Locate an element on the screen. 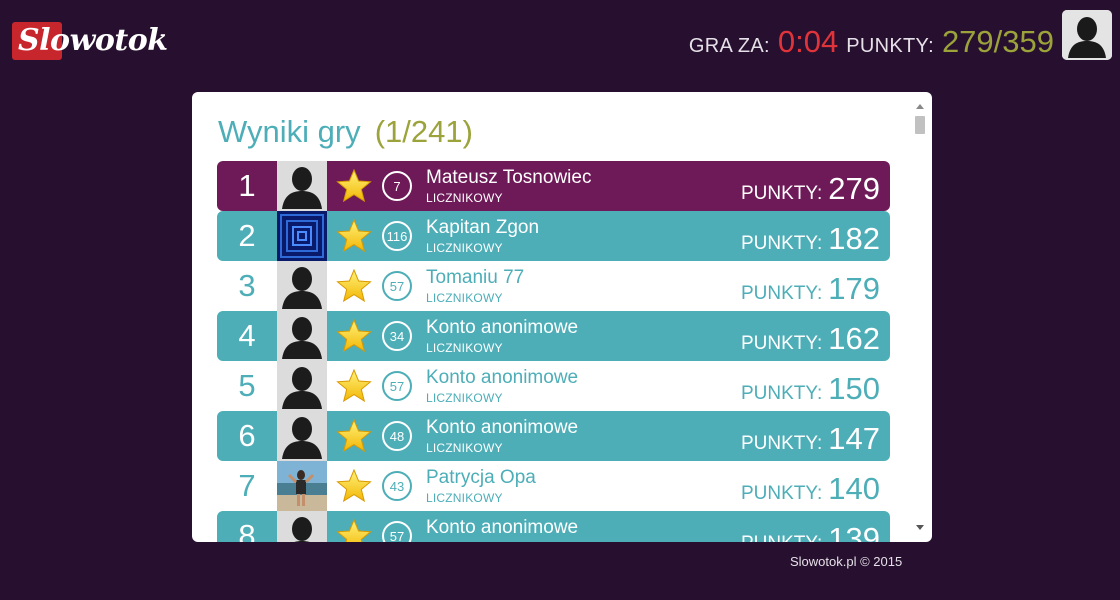 This screenshot has width=1120, height=600. results-title-text: Wyniki gry is located at coordinates (289, 131).